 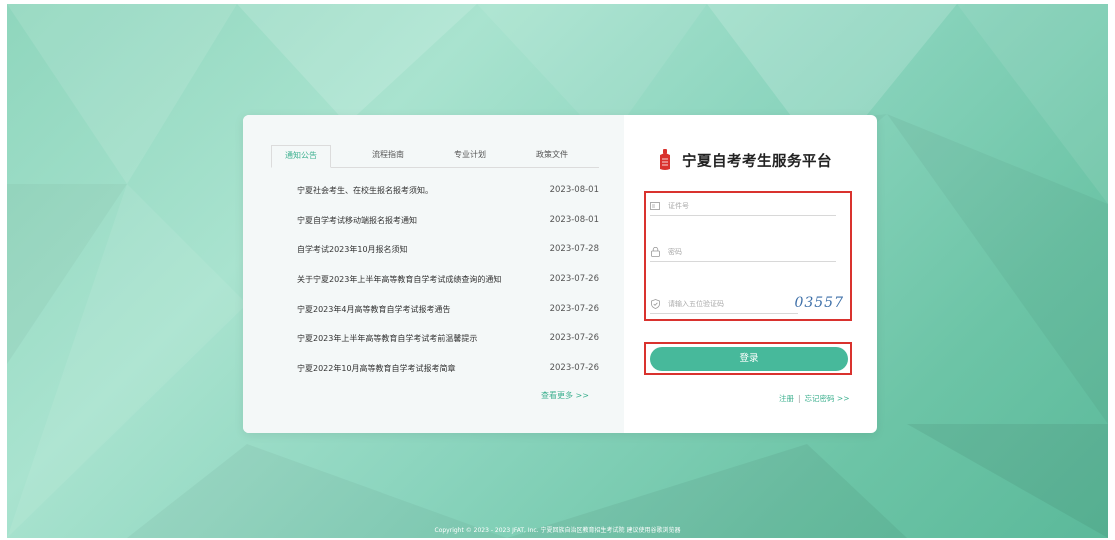 What do you see at coordinates (399, 279) in the screenshot?
I see `news-title: 关于宁夏2023年上半年高等教育自学考试成绩查询的通知` at bounding box center [399, 279].